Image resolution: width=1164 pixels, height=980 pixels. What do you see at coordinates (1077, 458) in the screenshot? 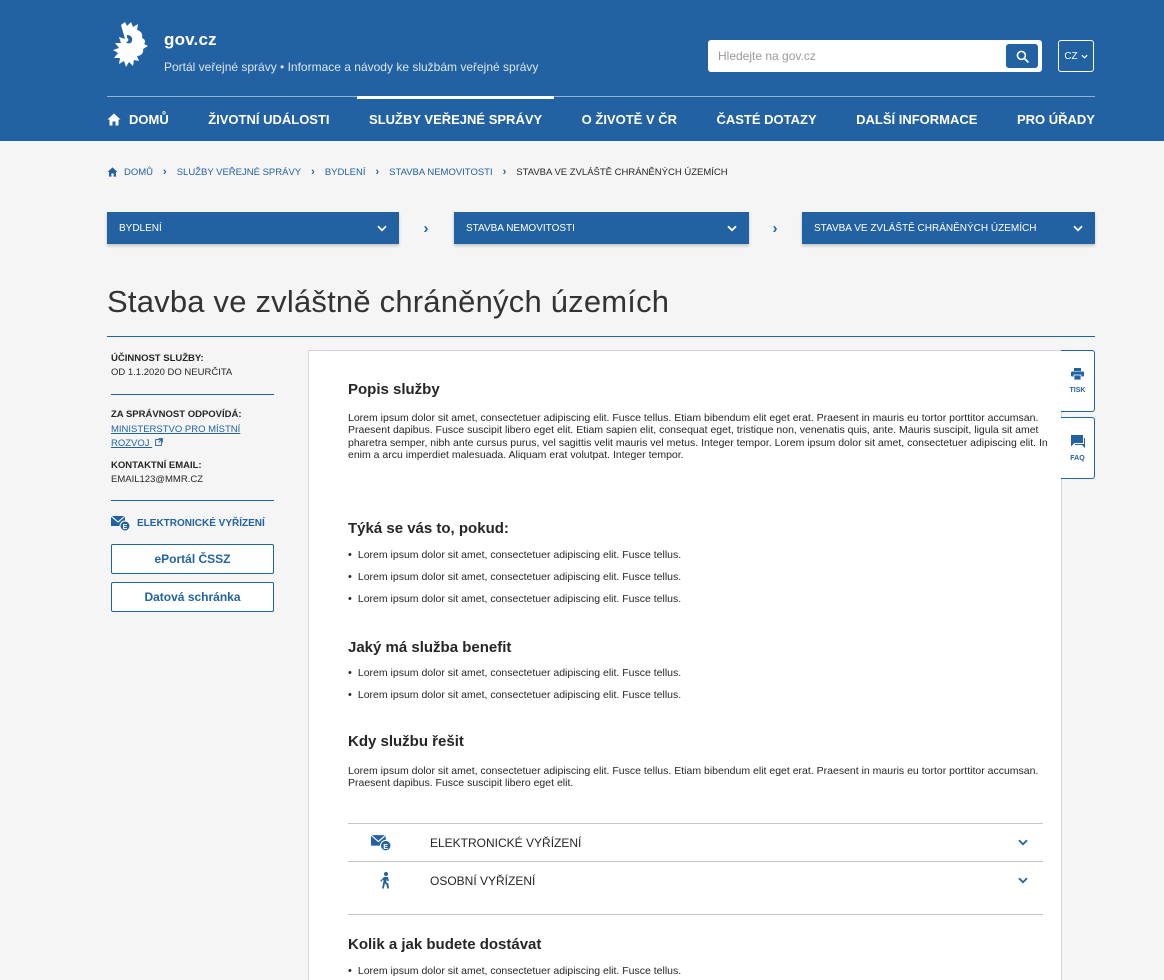
I see `faq-label: FAQ` at bounding box center [1077, 458].